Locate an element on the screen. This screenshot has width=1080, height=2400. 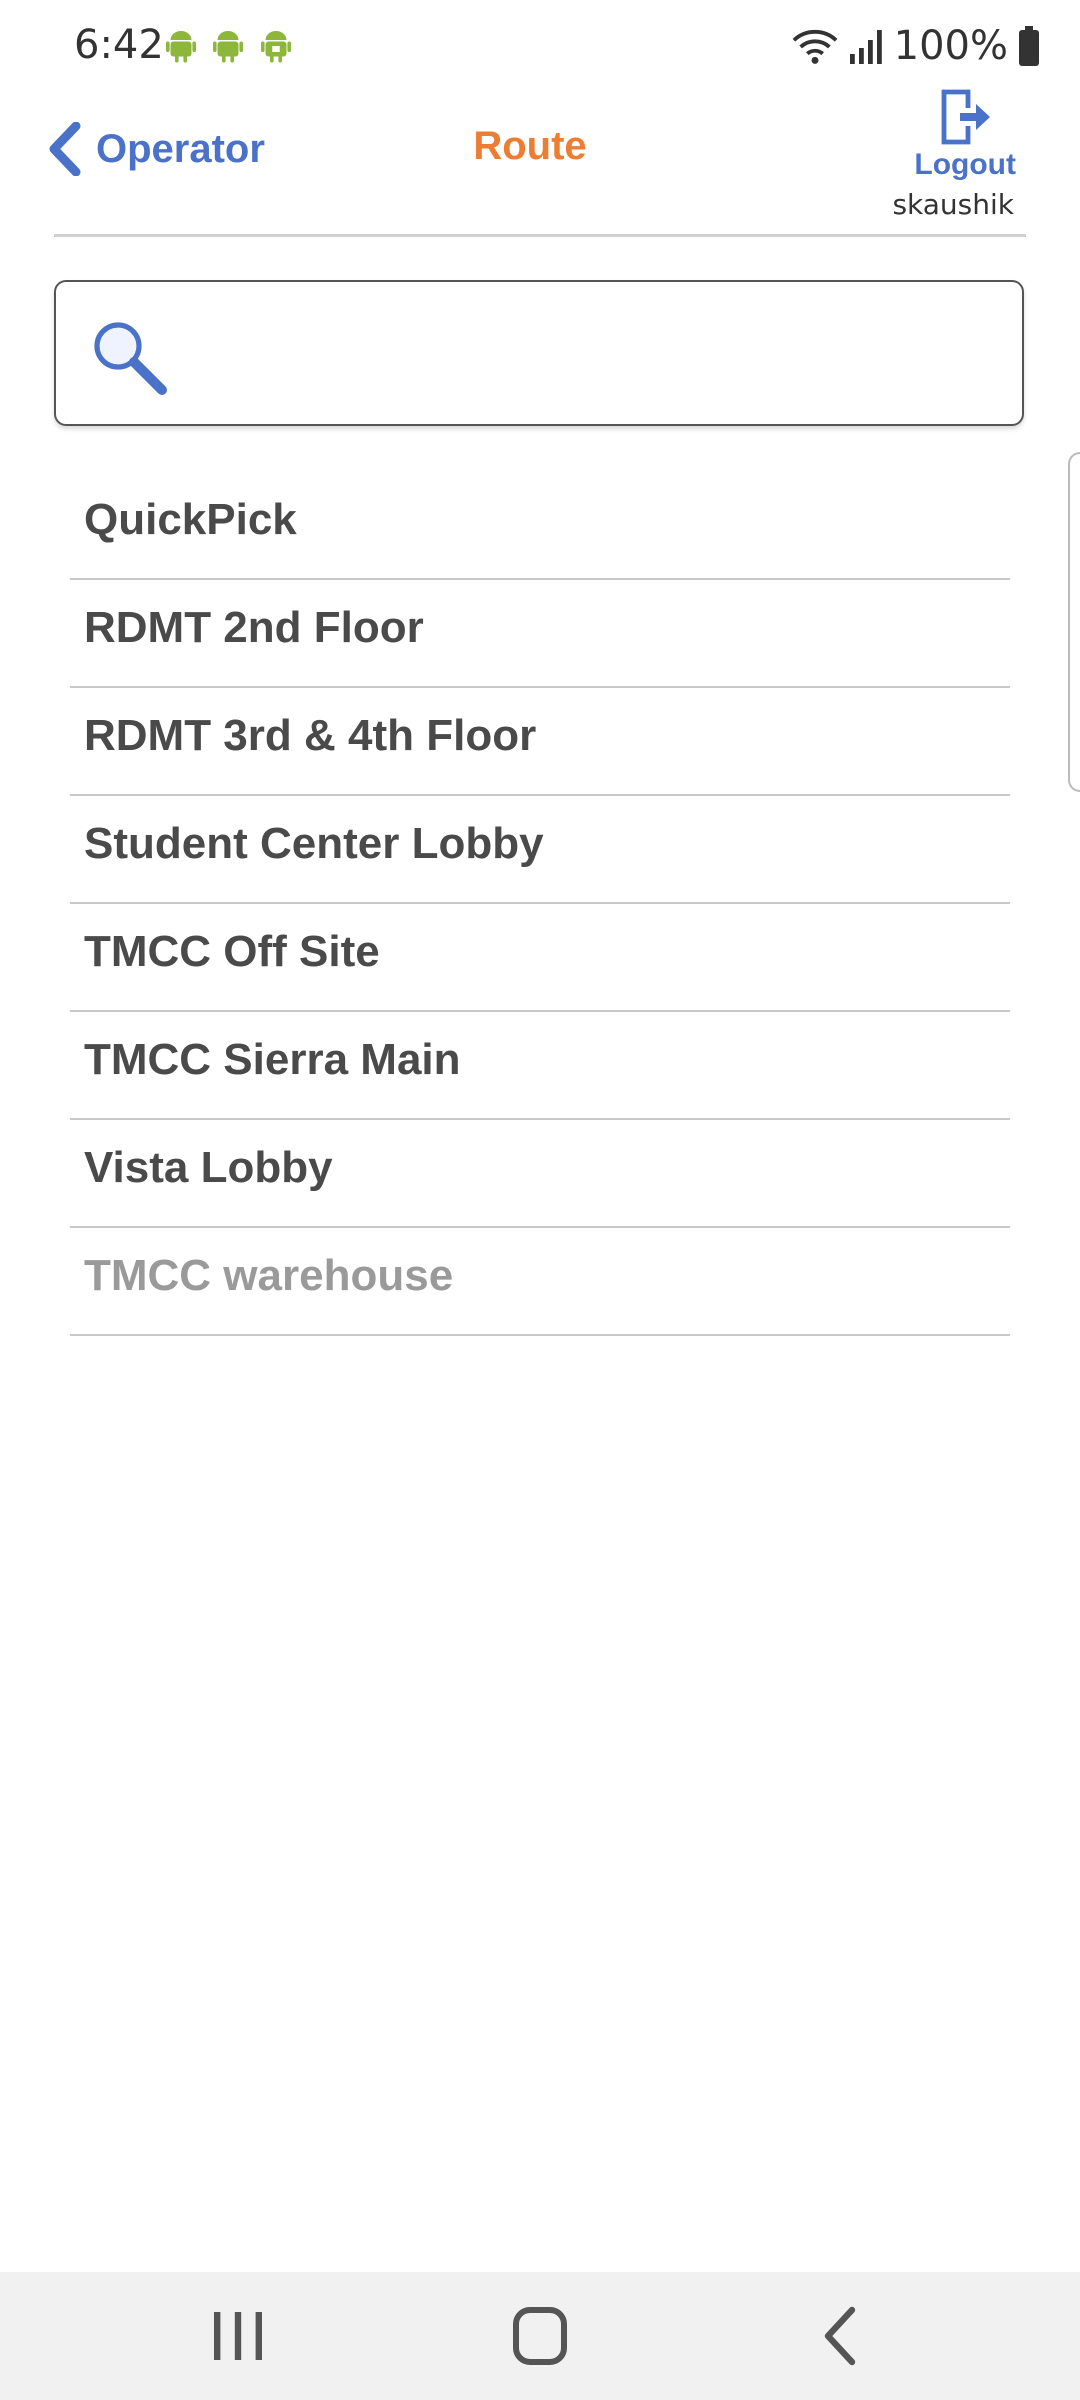
list-item: TMCC Off Site is located at coordinates (540, 959).